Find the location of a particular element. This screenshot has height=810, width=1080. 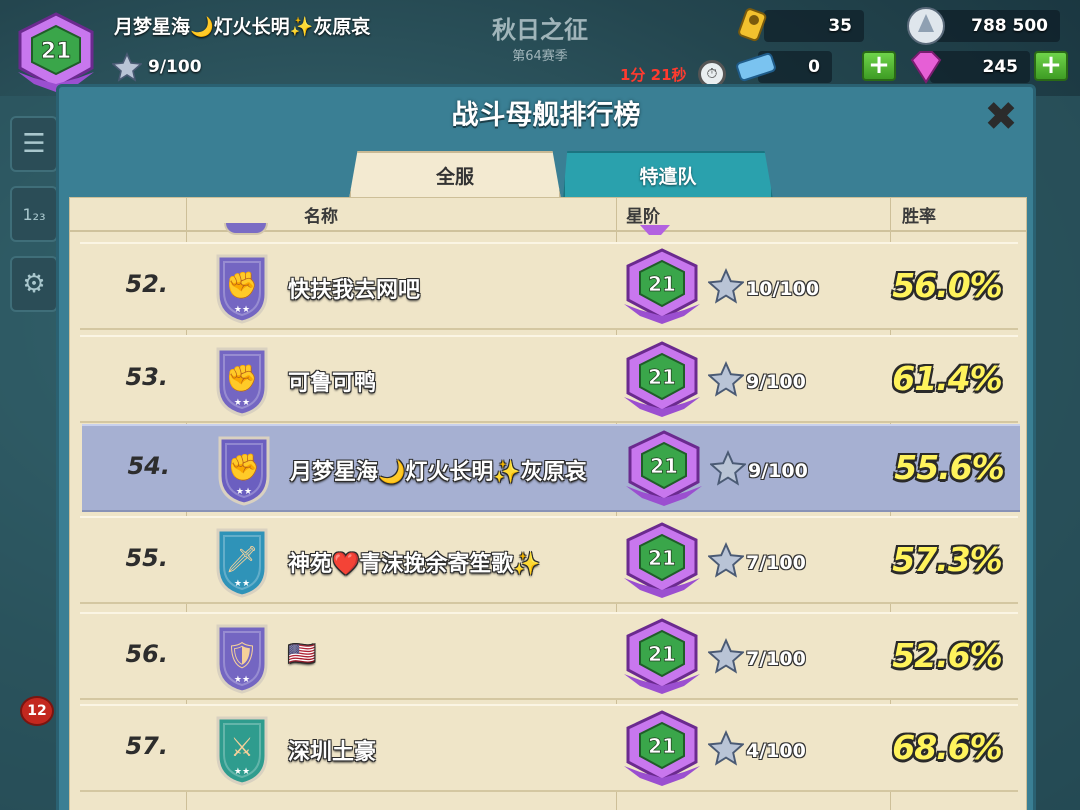

tab-global-label: 全服 is located at coordinates (454, 177).